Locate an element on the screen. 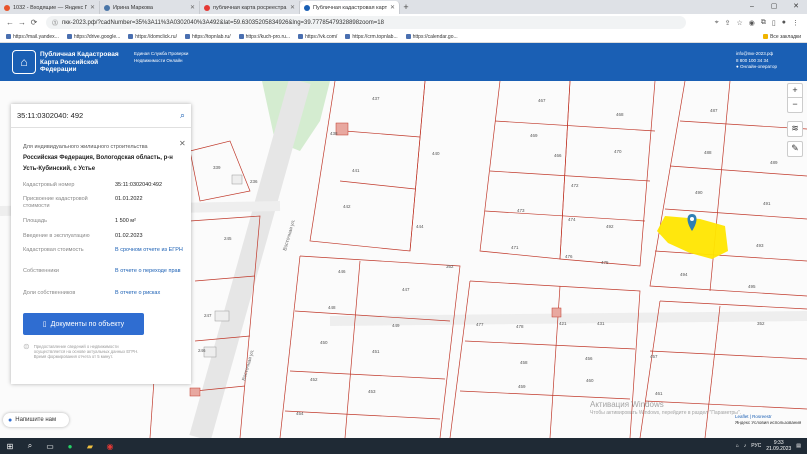 The width and height of the screenshot is (807, 454). svg-text: 352 is located at coordinates (761, 323).